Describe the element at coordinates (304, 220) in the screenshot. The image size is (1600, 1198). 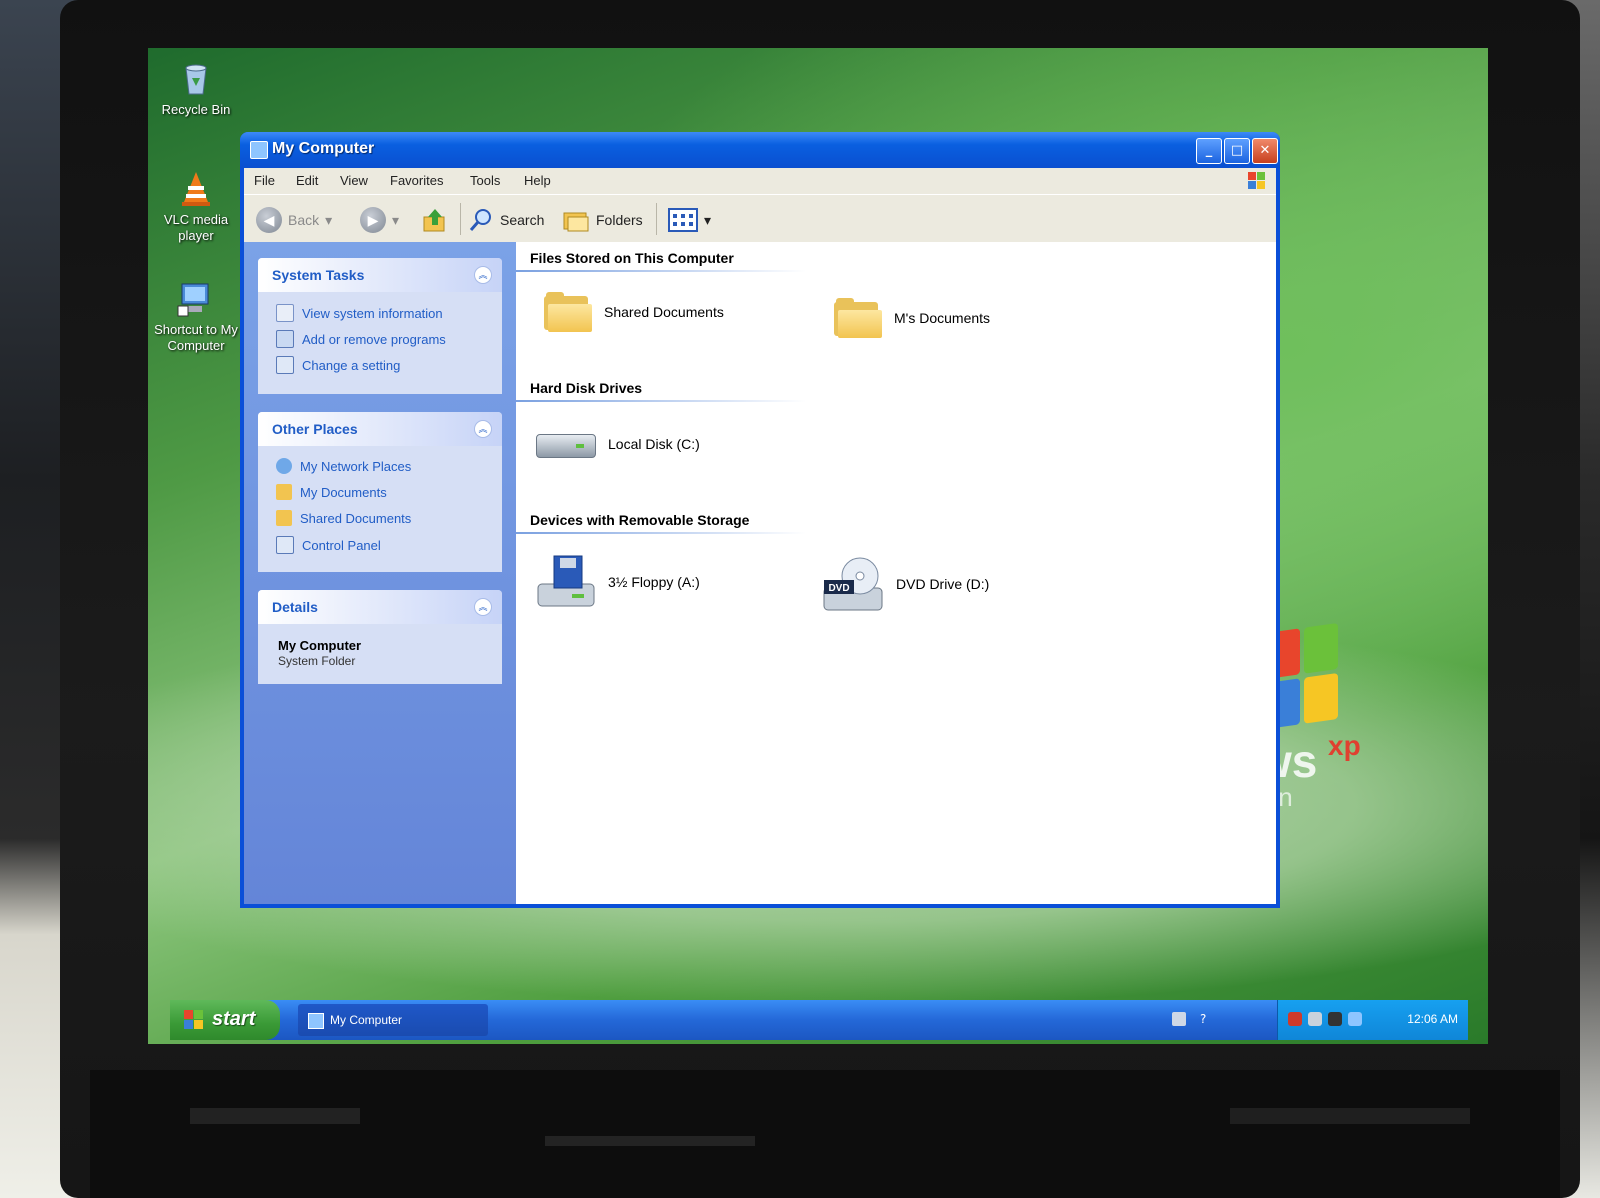
I see `back-label: Back` at that location.